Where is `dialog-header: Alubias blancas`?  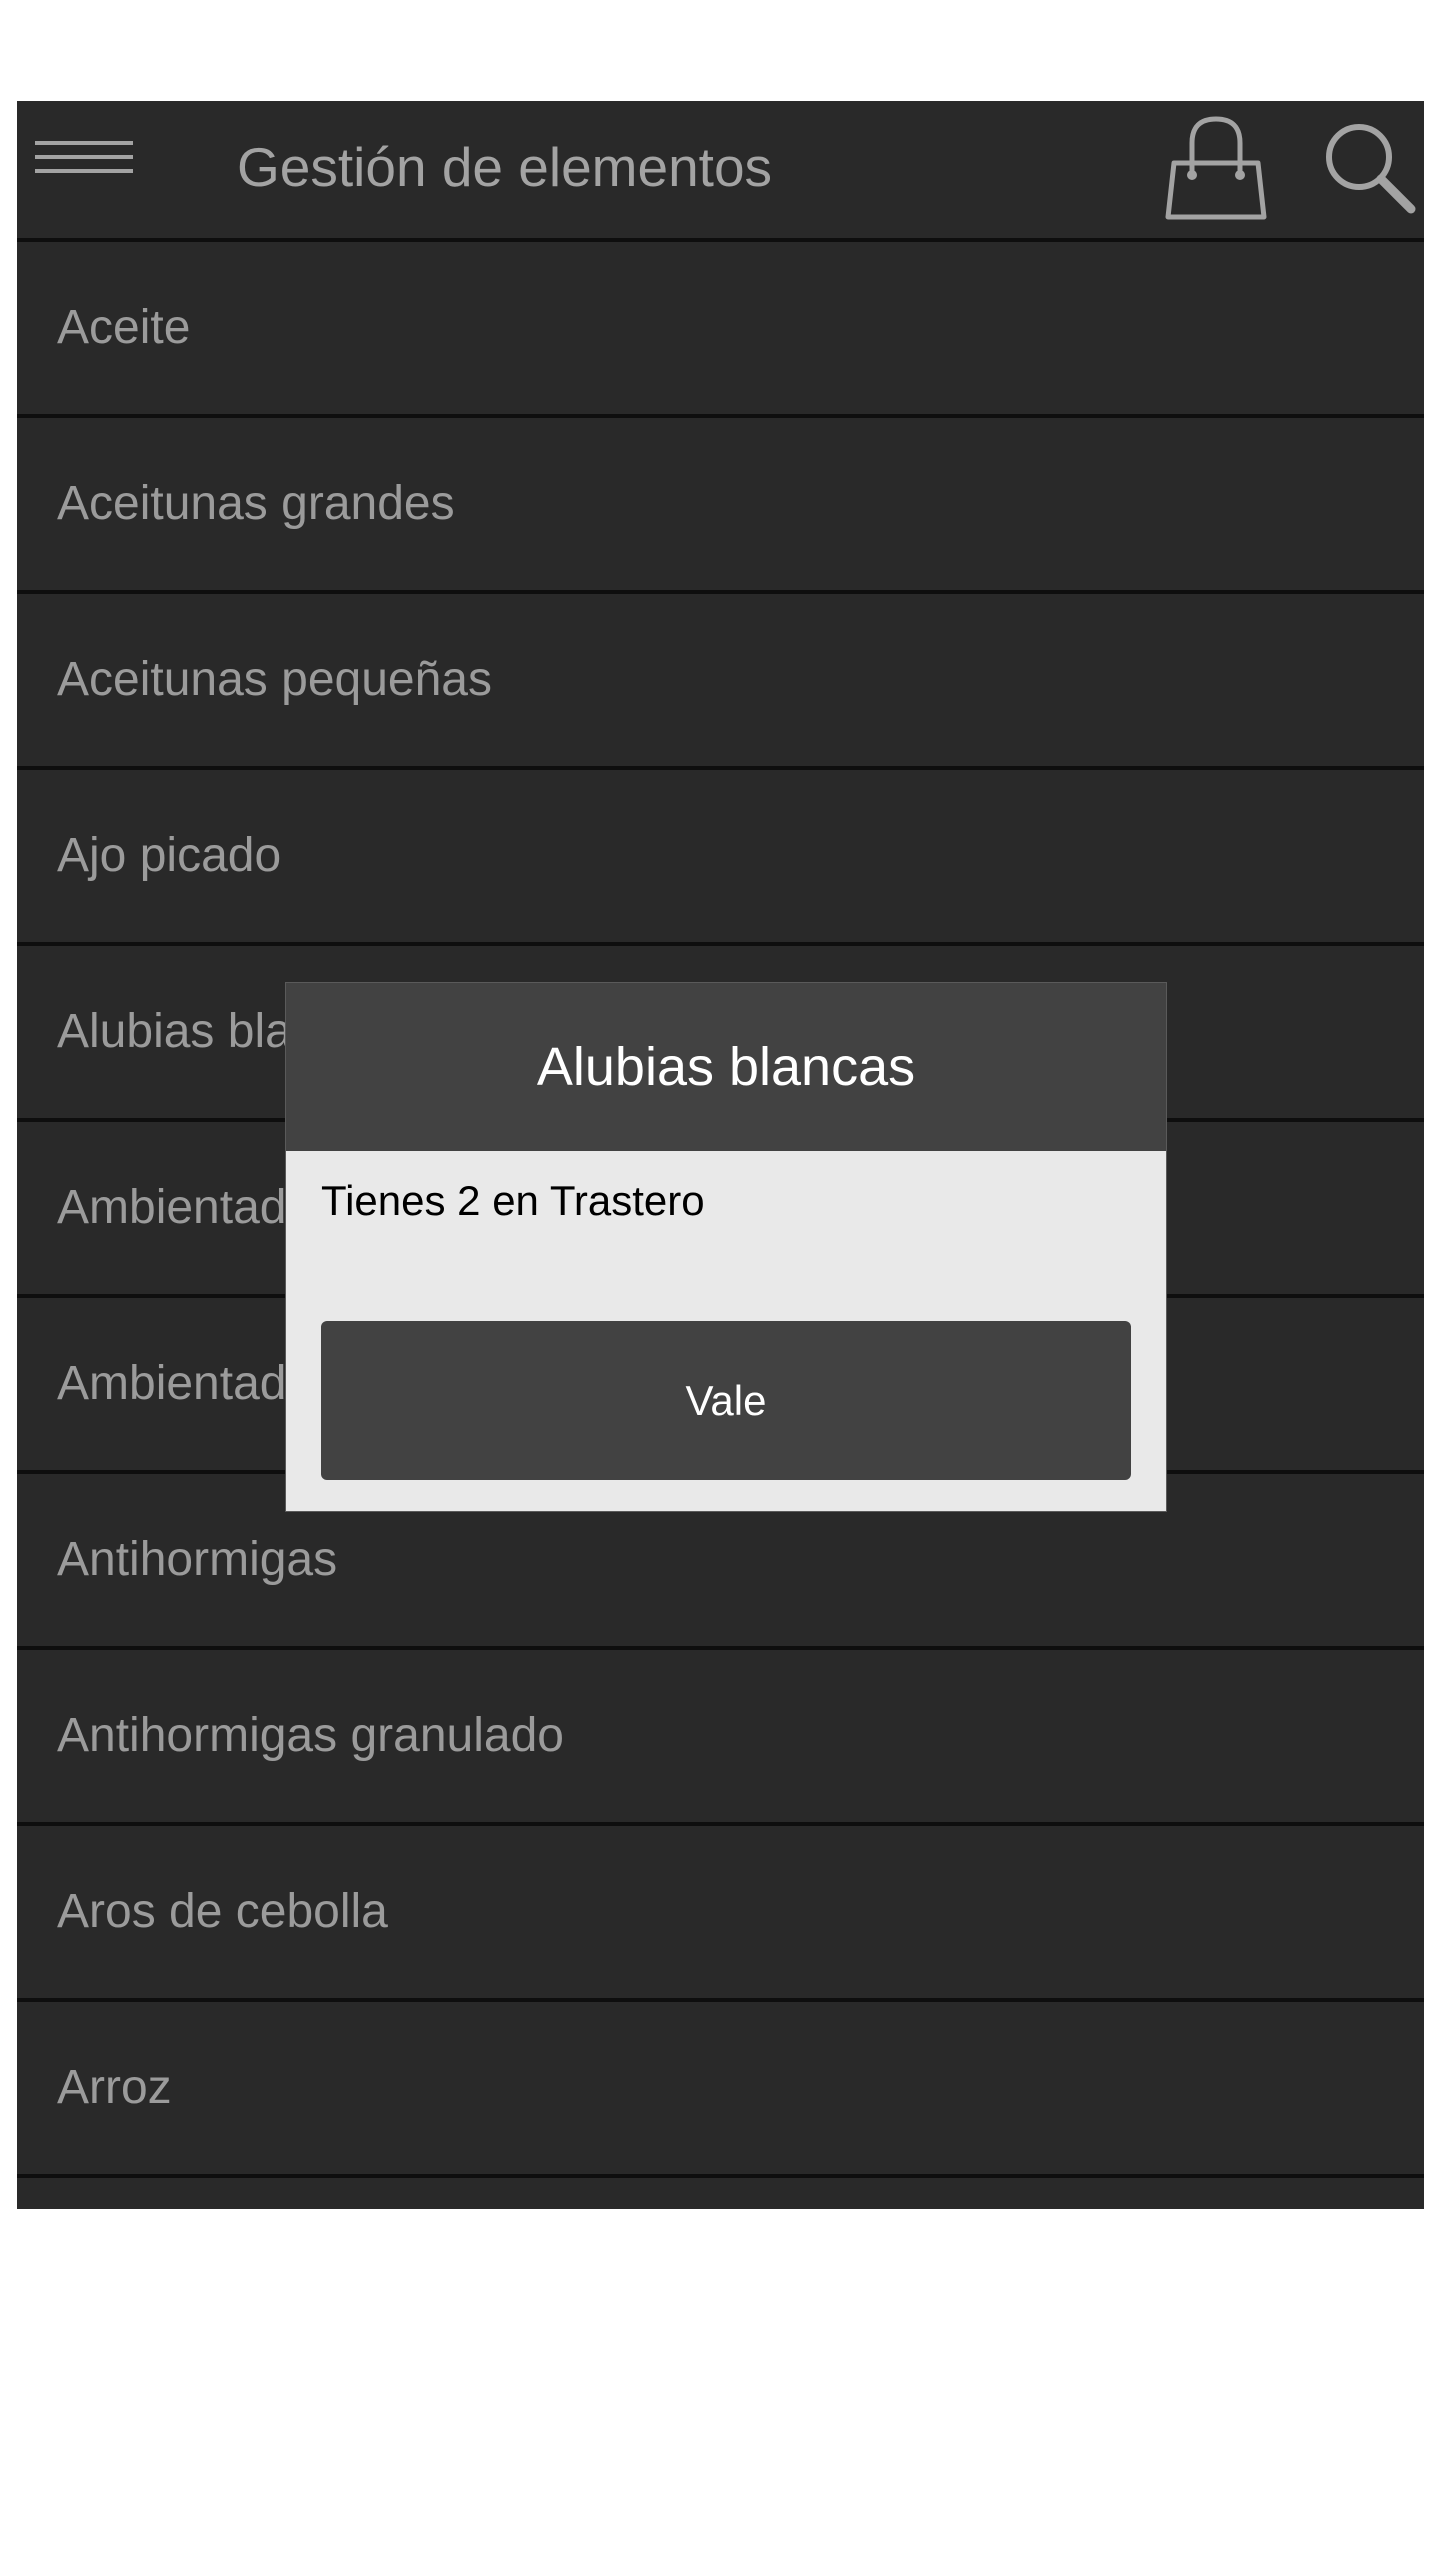 dialog-header: Alubias blancas is located at coordinates (726, 1067).